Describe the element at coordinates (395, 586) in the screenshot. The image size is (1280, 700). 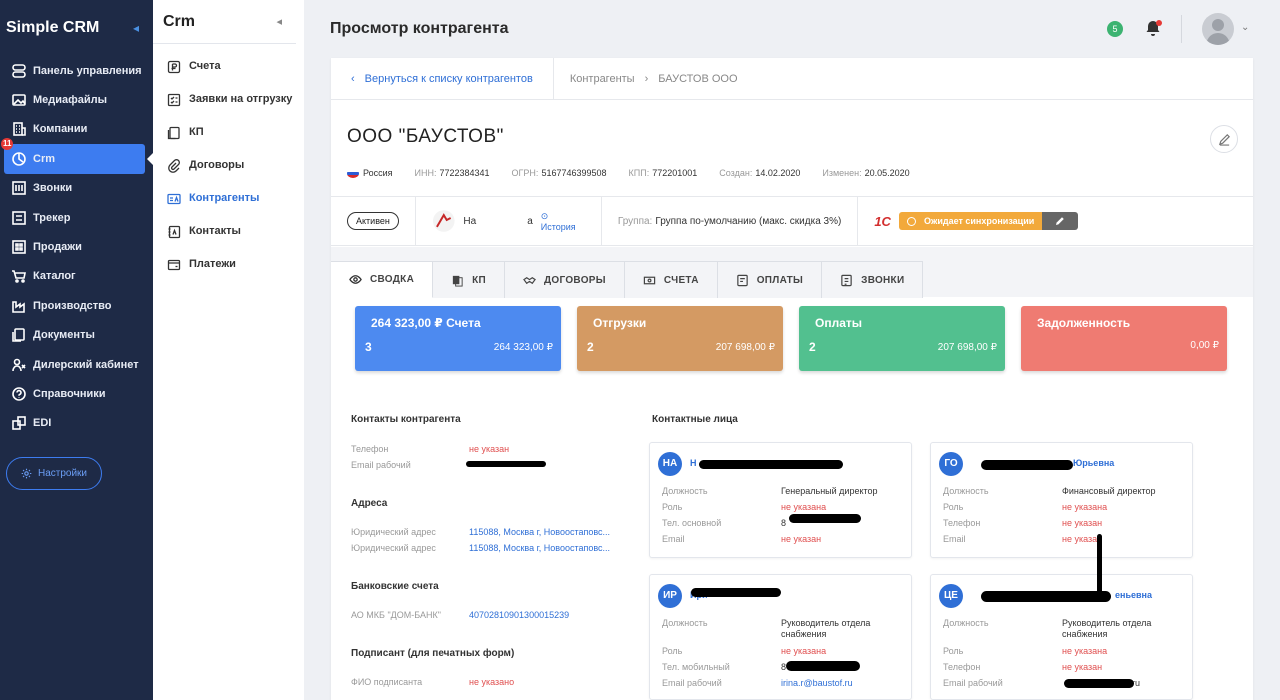
I see `bank-section-title: Банковские счета` at that location.